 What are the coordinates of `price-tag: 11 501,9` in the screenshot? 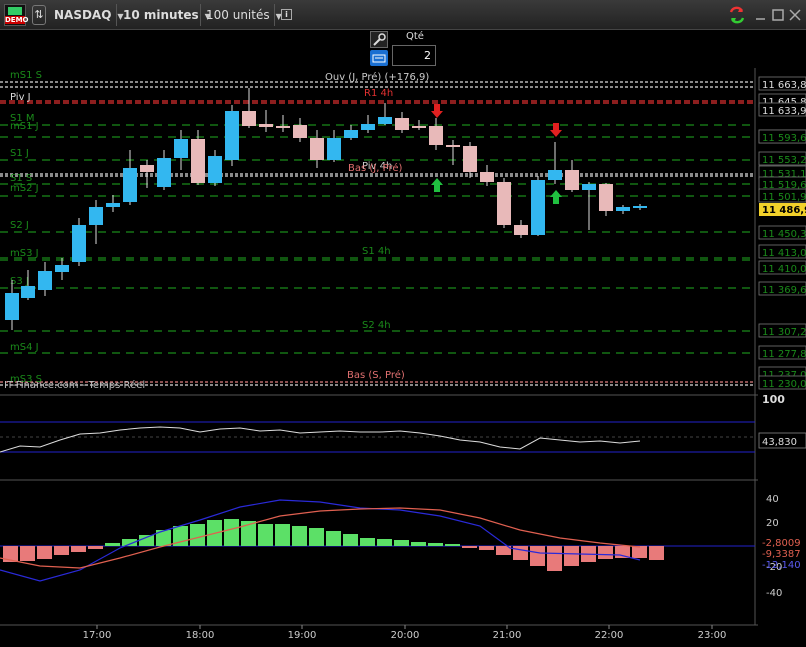 It's located at (784, 197).